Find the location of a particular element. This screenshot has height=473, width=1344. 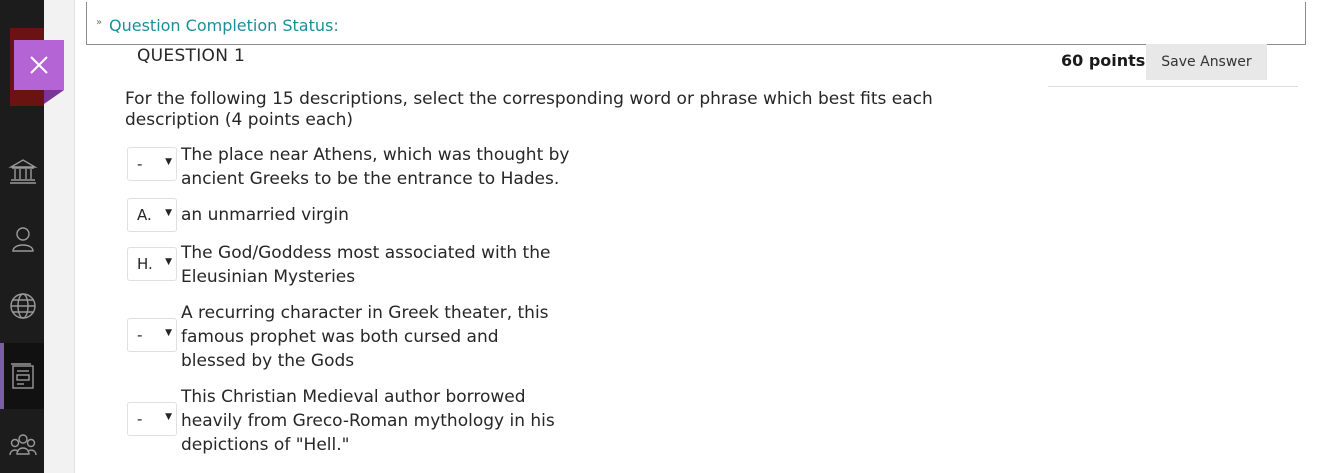

courses-icon is located at coordinates (23, 376).